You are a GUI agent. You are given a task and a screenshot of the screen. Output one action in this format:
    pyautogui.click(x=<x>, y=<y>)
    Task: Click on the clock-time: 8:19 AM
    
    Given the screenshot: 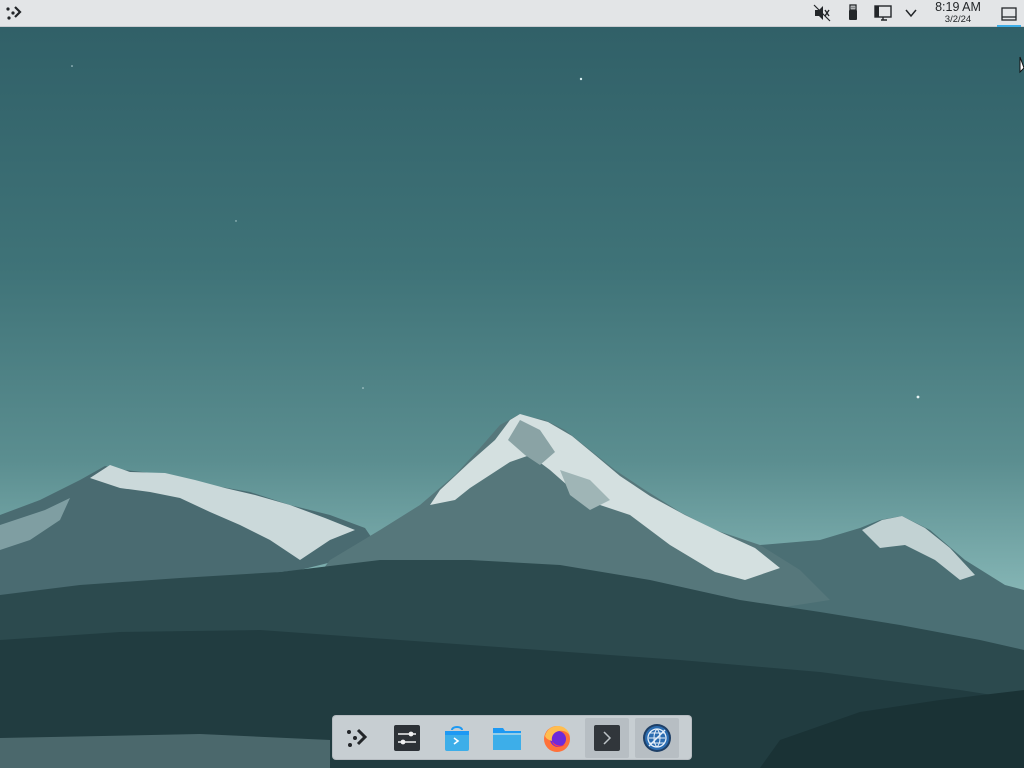 What is the action you would take?
    pyautogui.click(x=958, y=7)
    